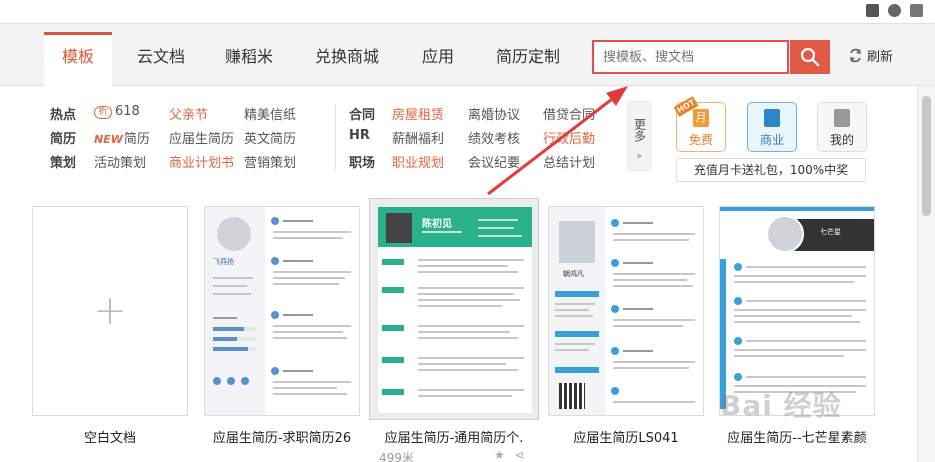 The height and width of the screenshot is (462, 935). I want to click on category-link-divorce-agreement: 离婚协议, so click(494, 113).